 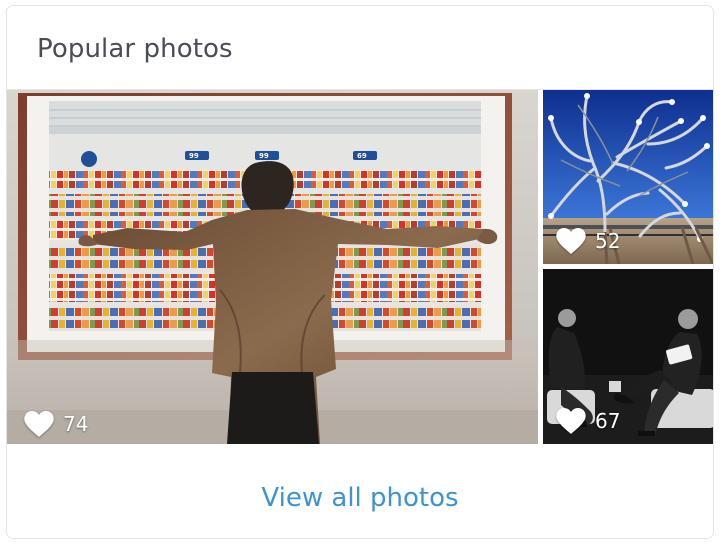 I want to click on price-sign-3: 69, so click(x=362, y=156).